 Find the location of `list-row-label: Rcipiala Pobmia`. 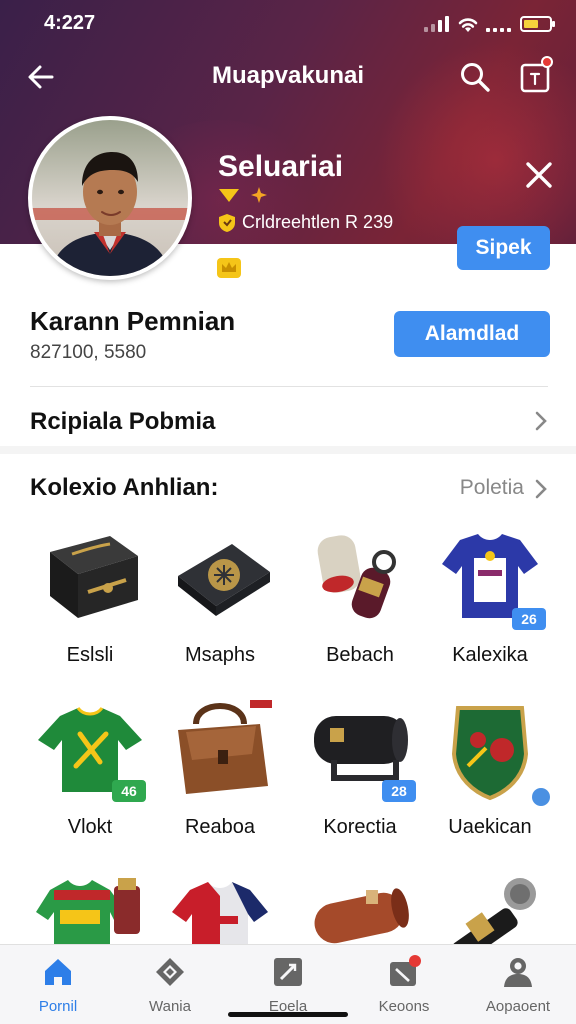

list-row-label: Rcipiala Pobmia is located at coordinates (123, 421).